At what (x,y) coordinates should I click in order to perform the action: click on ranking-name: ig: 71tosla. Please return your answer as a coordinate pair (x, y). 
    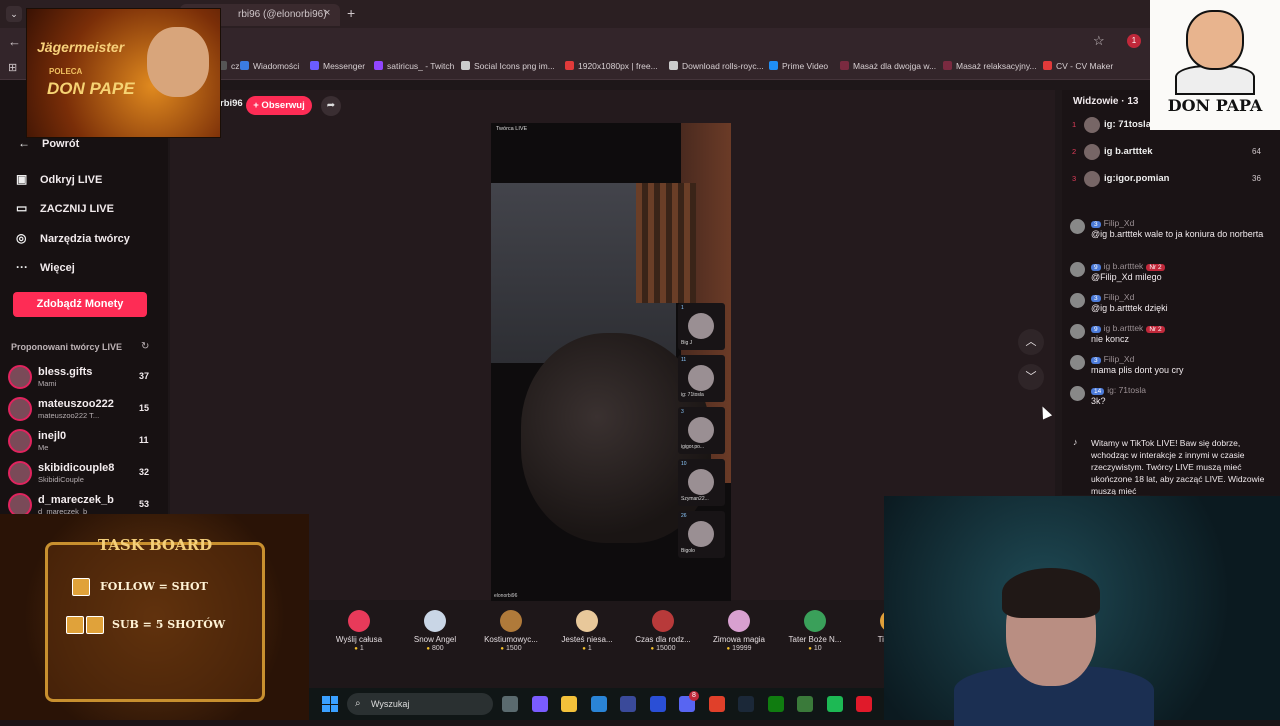
    Looking at the image, I should click on (1127, 124).